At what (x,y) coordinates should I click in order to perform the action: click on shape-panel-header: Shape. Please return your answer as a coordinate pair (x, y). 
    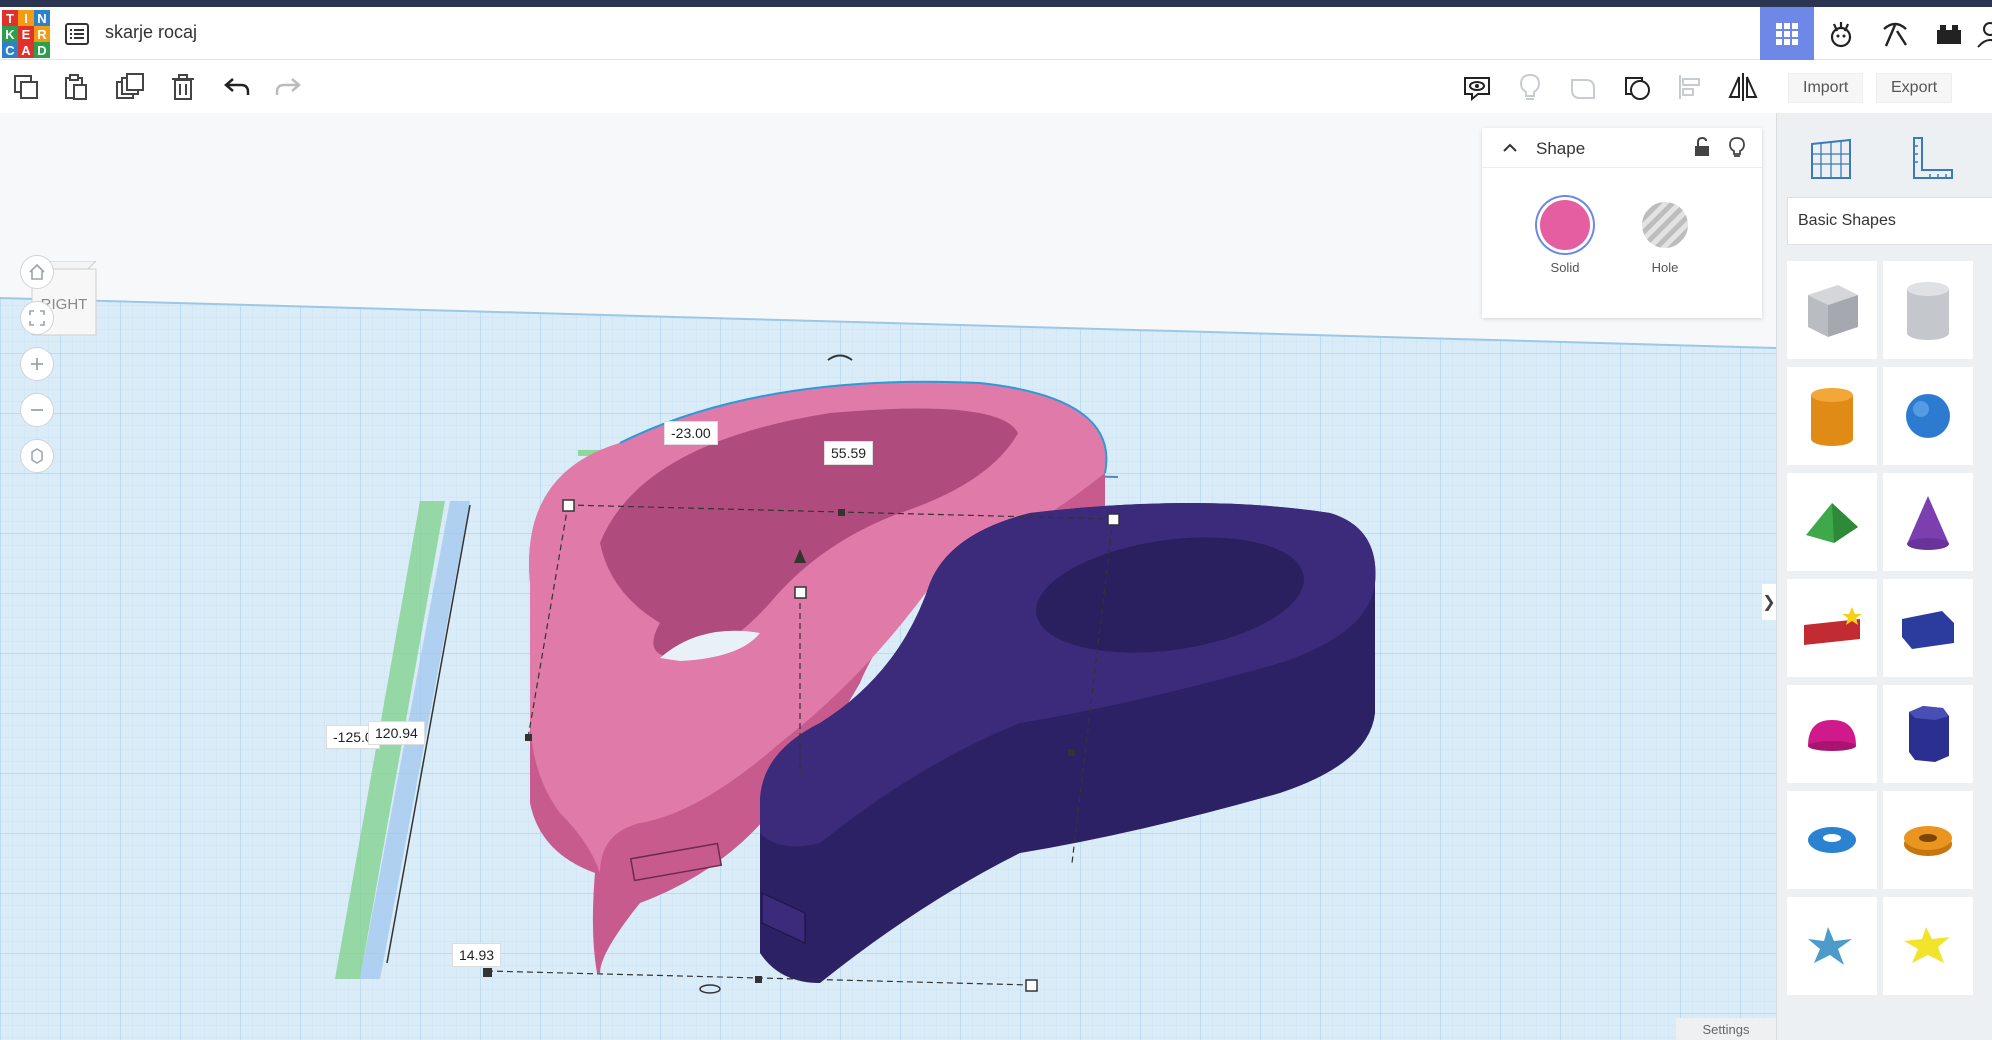
    Looking at the image, I should click on (1622, 148).